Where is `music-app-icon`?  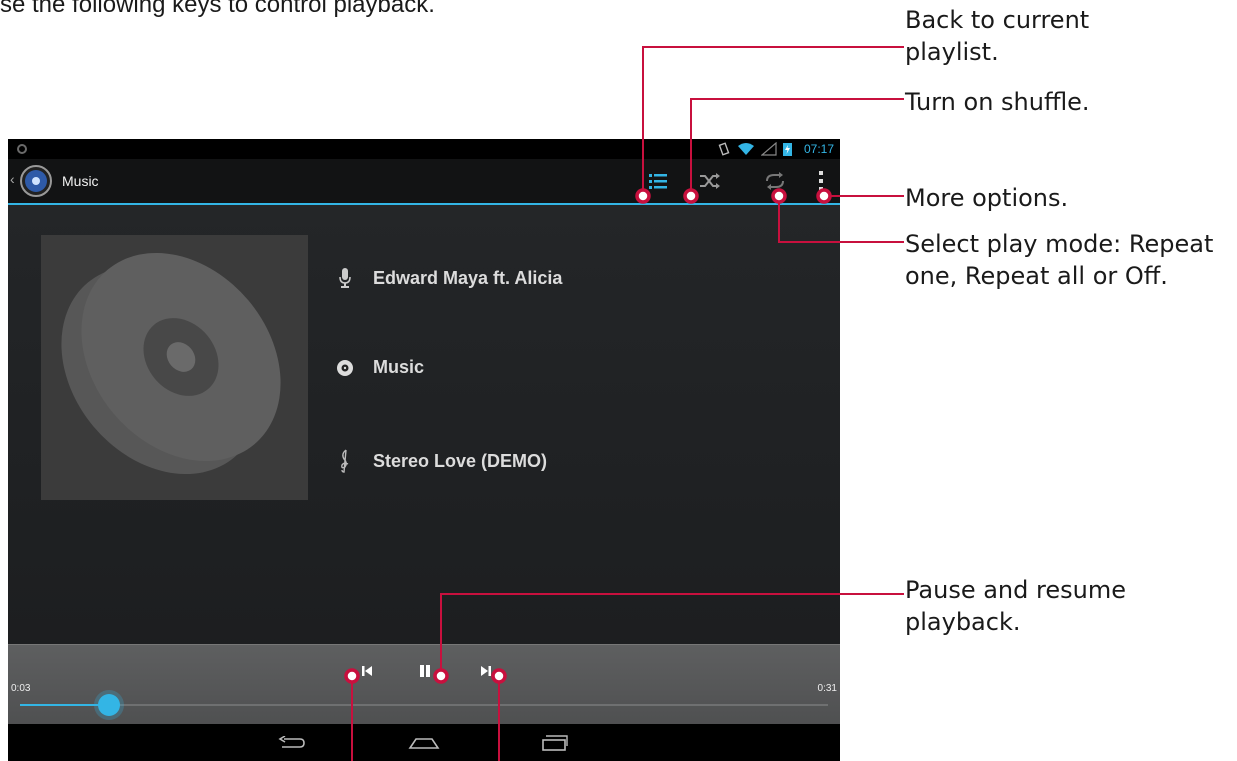 music-app-icon is located at coordinates (36, 181).